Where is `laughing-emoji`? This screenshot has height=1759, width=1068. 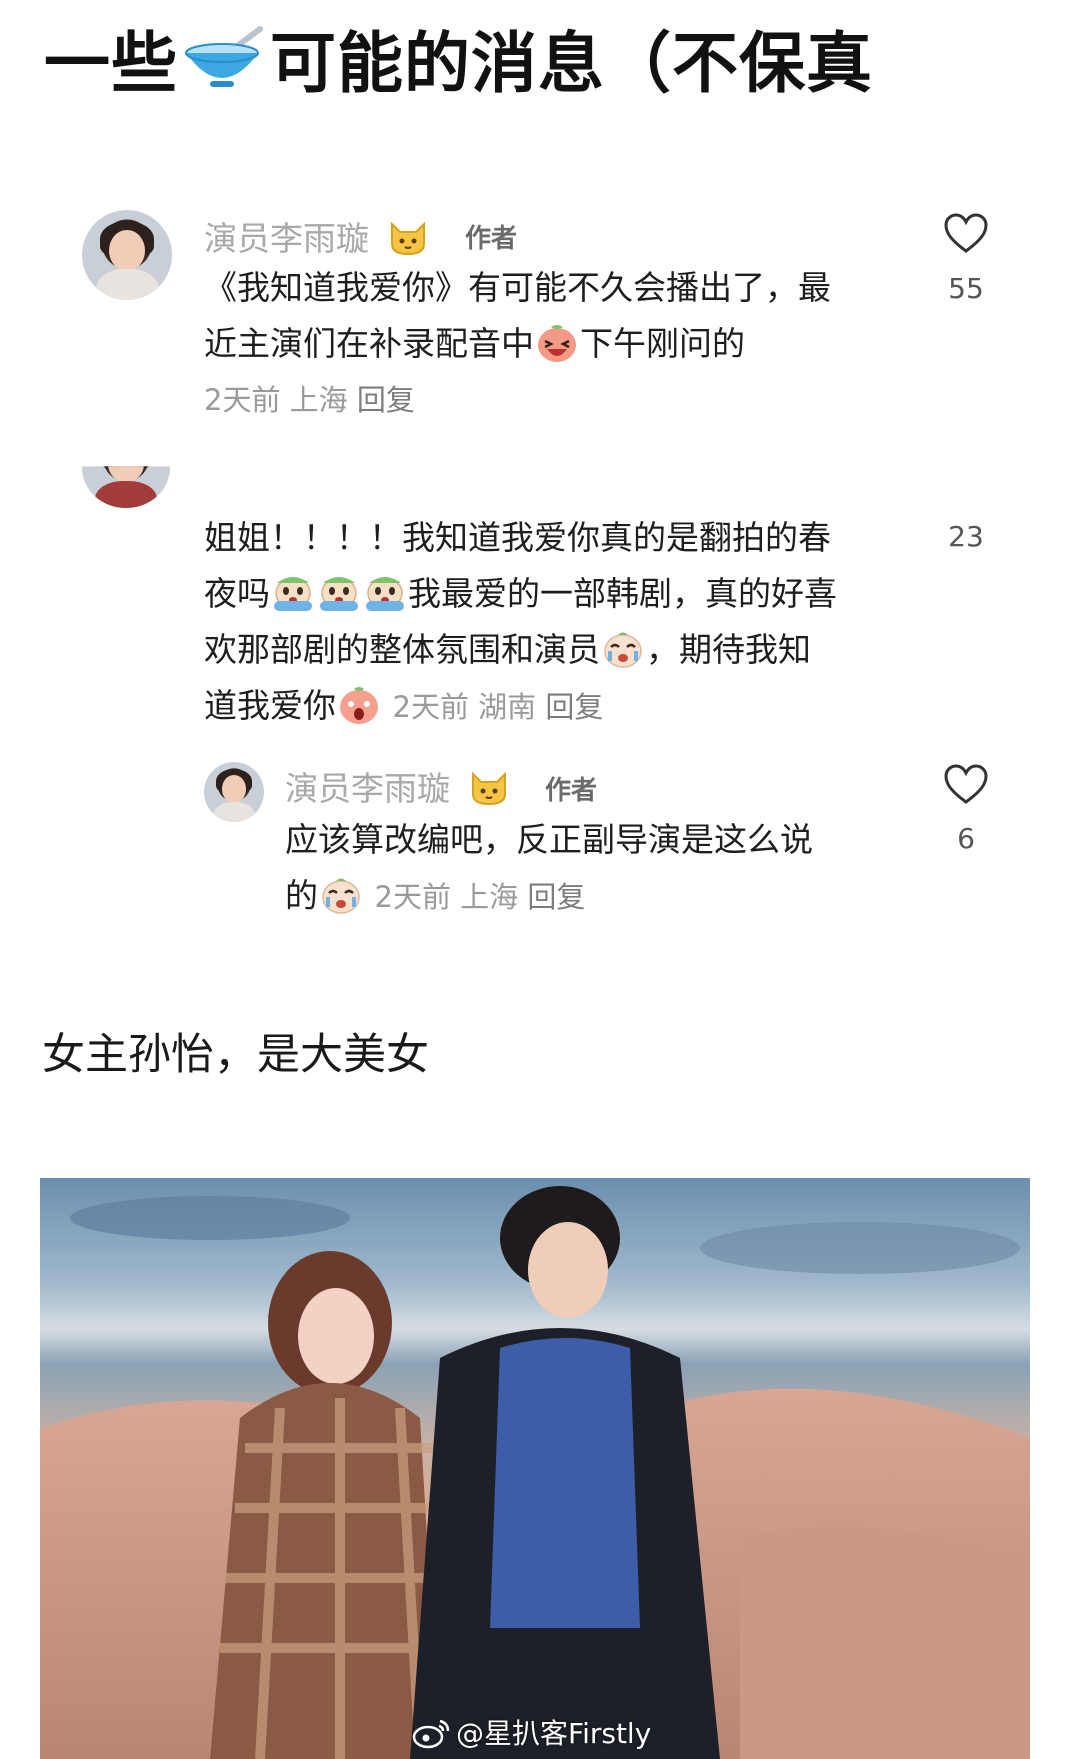 laughing-emoji is located at coordinates (557, 343).